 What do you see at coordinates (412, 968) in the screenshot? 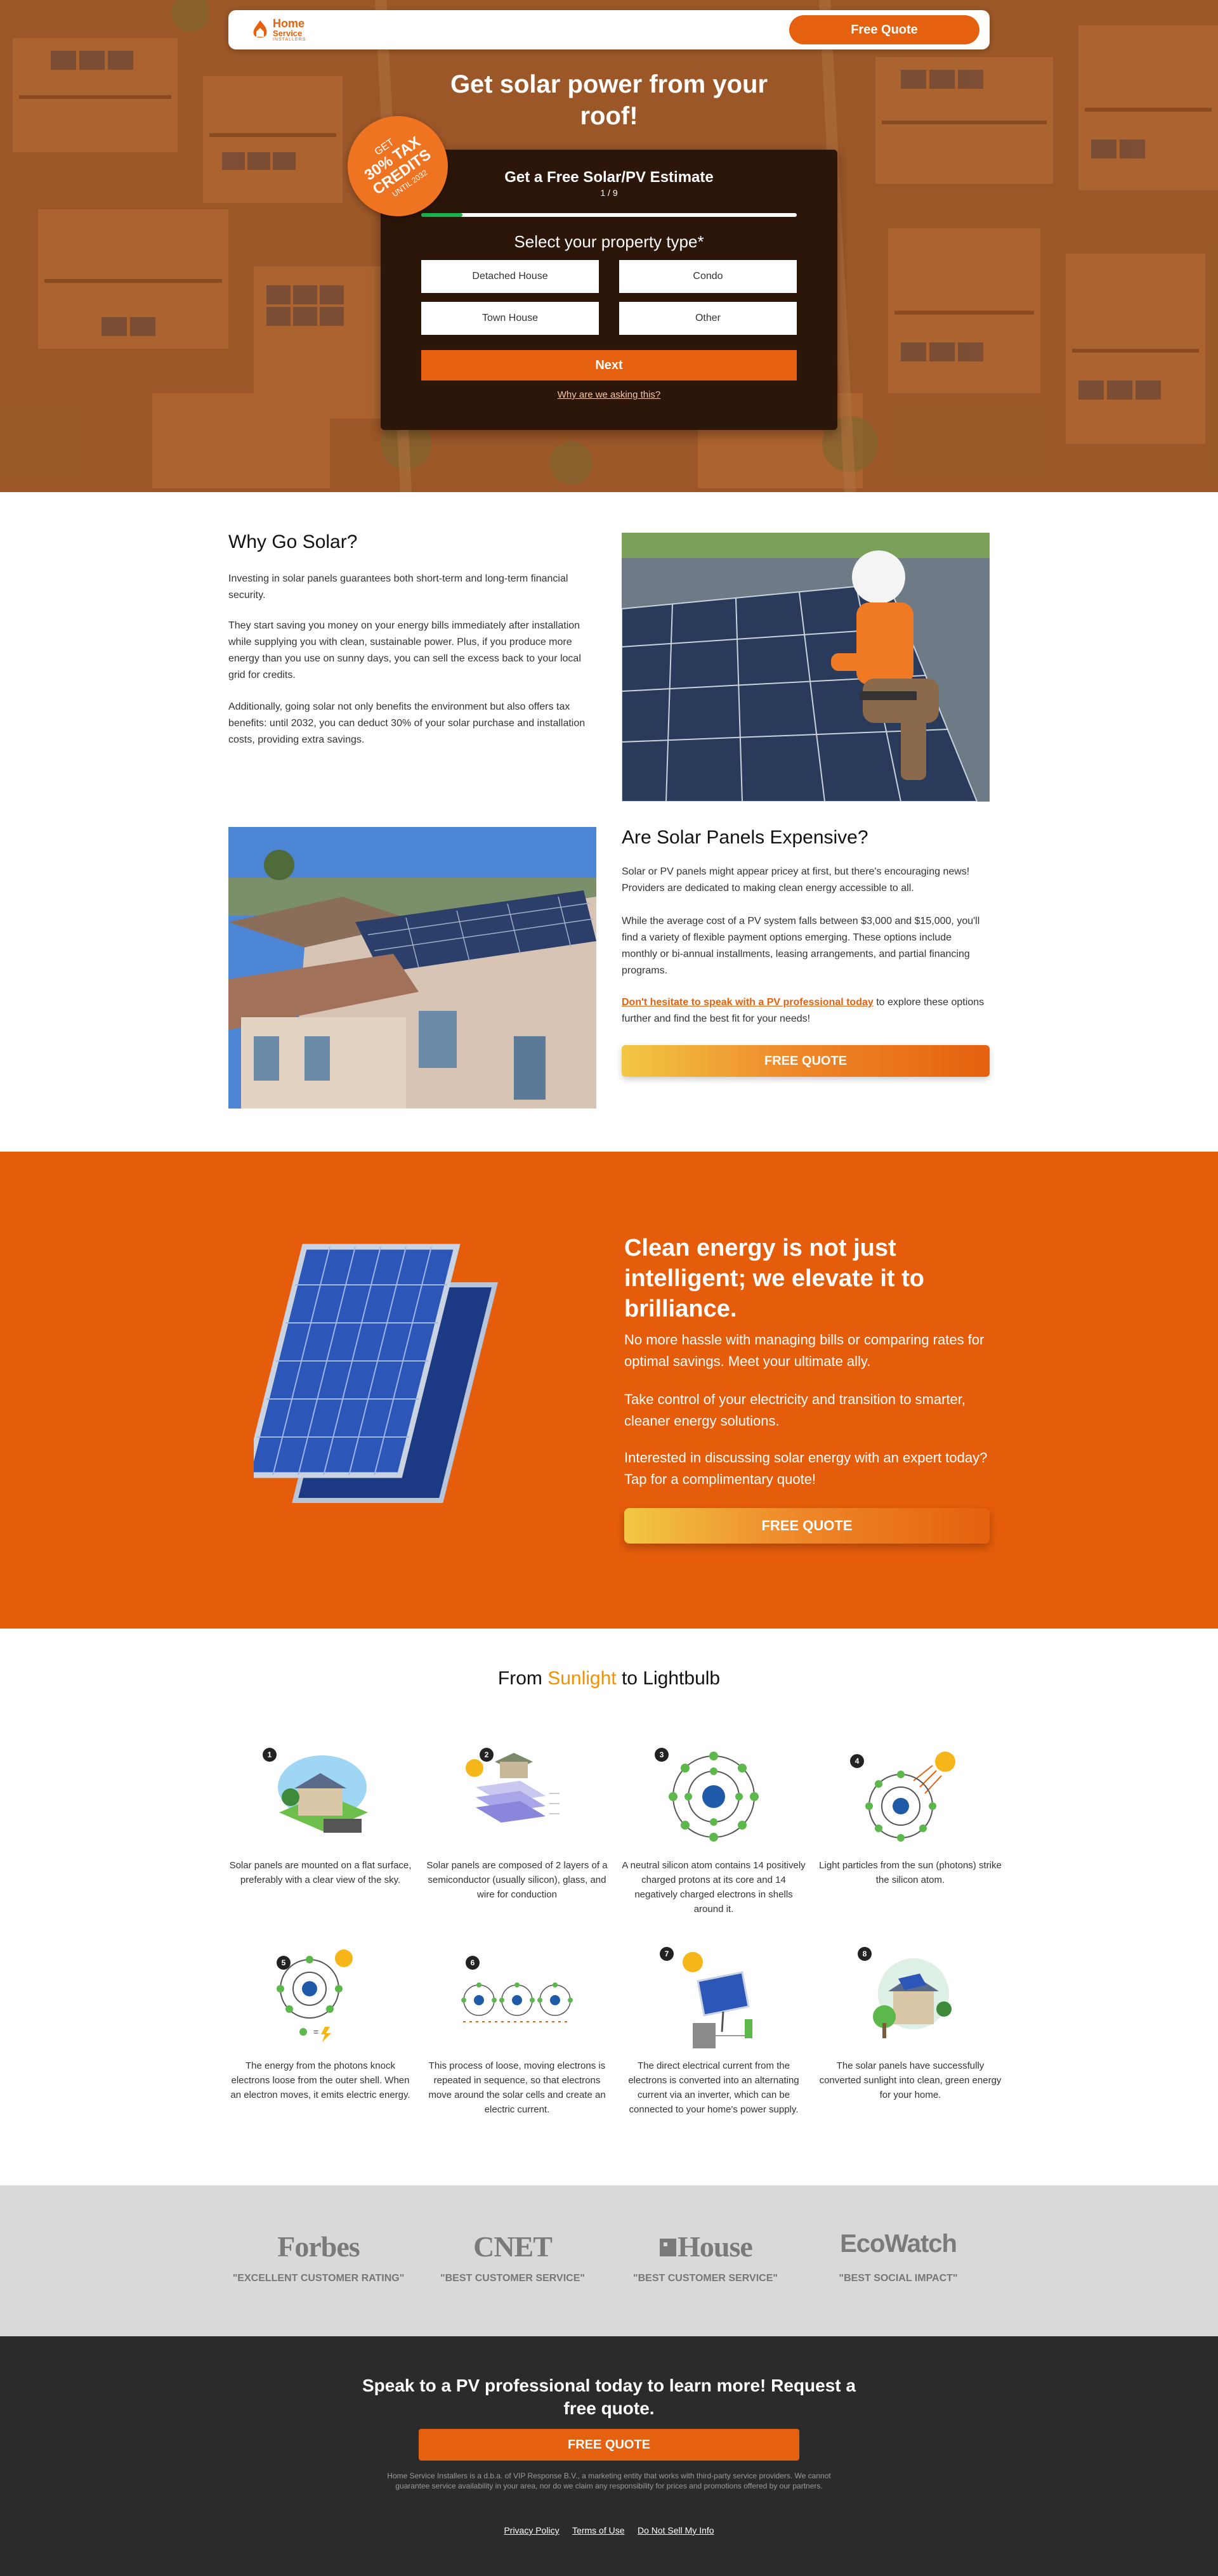
I see `house-with-solar-panels-image` at bounding box center [412, 968].